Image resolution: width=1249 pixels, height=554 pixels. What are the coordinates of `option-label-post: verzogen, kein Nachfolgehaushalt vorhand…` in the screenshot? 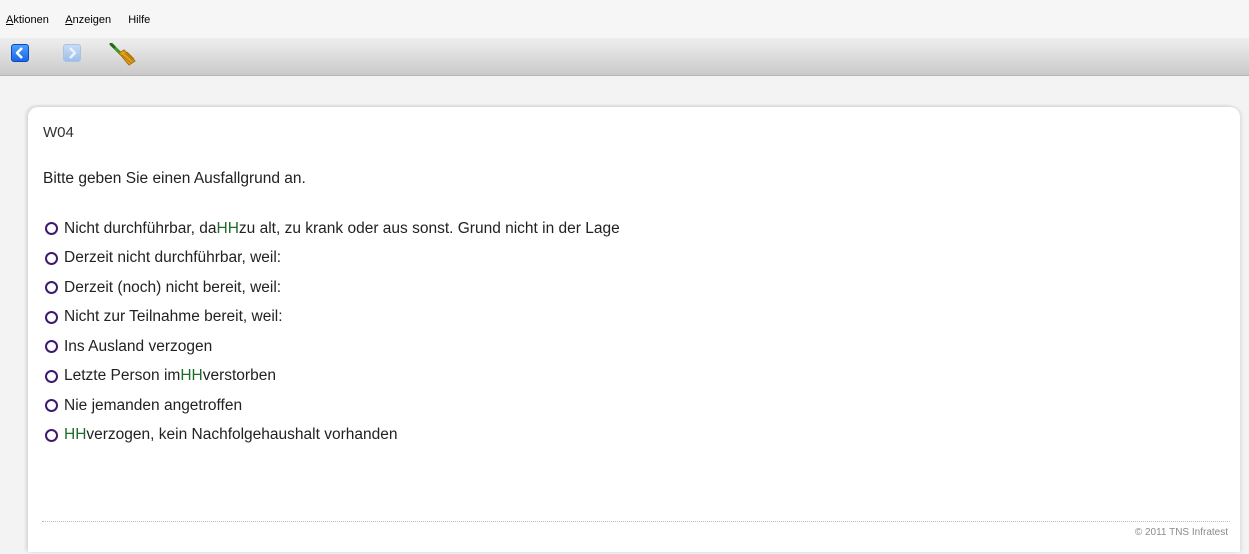 It's located at (242, 435).